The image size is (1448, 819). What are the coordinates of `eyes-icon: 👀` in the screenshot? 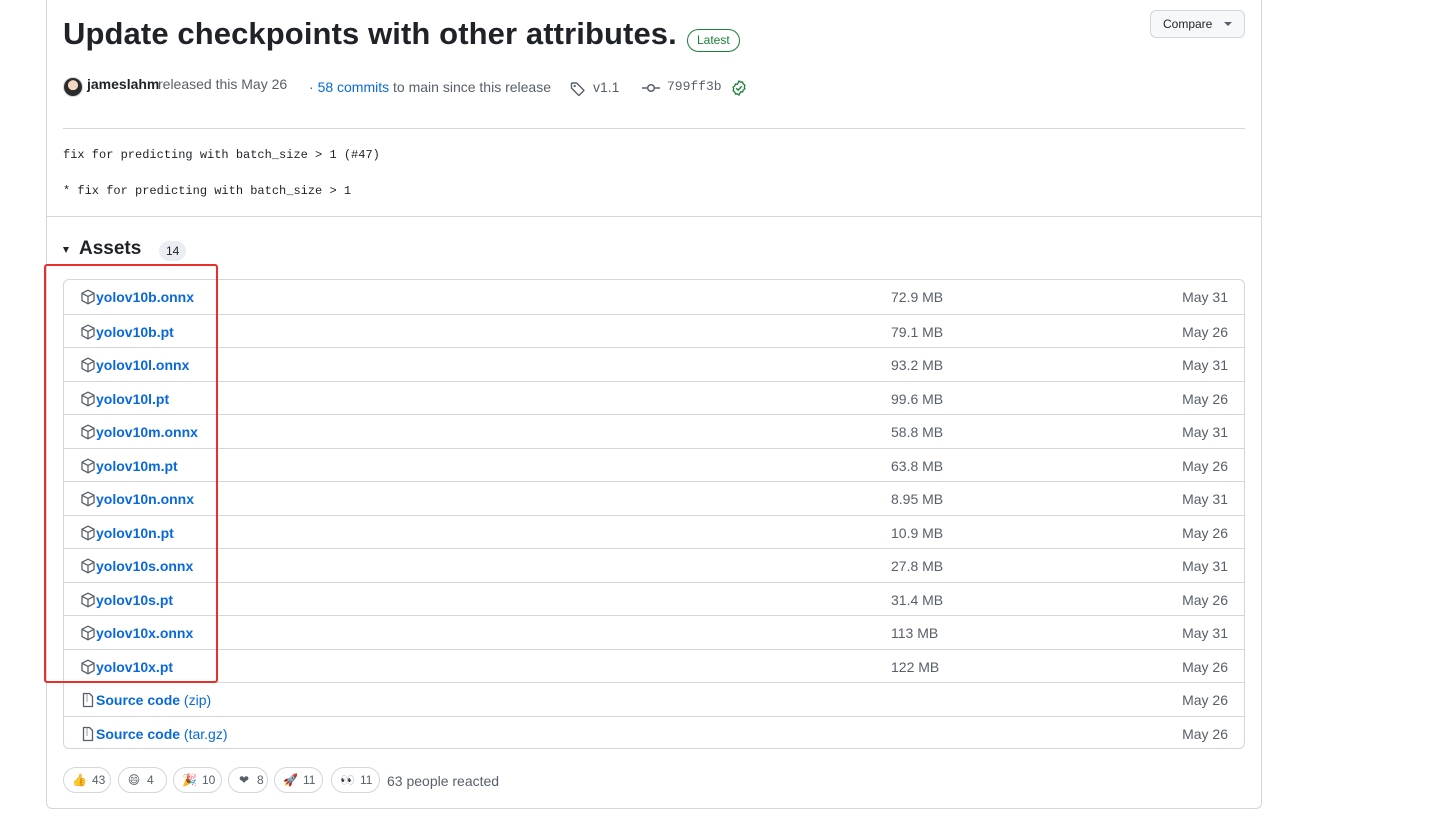 It's located at (347, 780).